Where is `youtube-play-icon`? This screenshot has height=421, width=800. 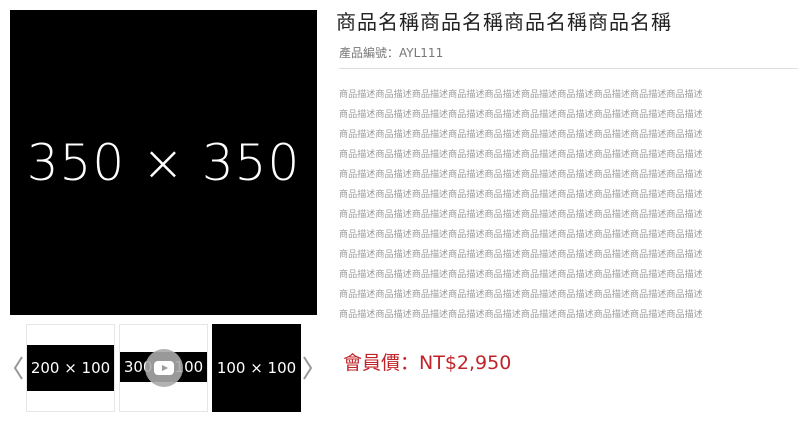 youtube-play-icon is located at coordinates (164, 368).